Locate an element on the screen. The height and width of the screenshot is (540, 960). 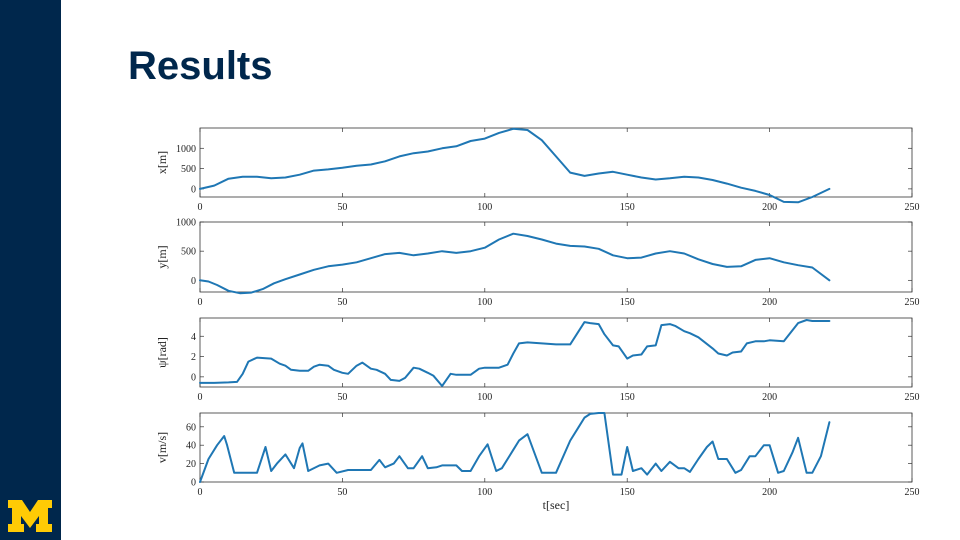
y-axis-label: x[m] is located at coordinates (162, 162).